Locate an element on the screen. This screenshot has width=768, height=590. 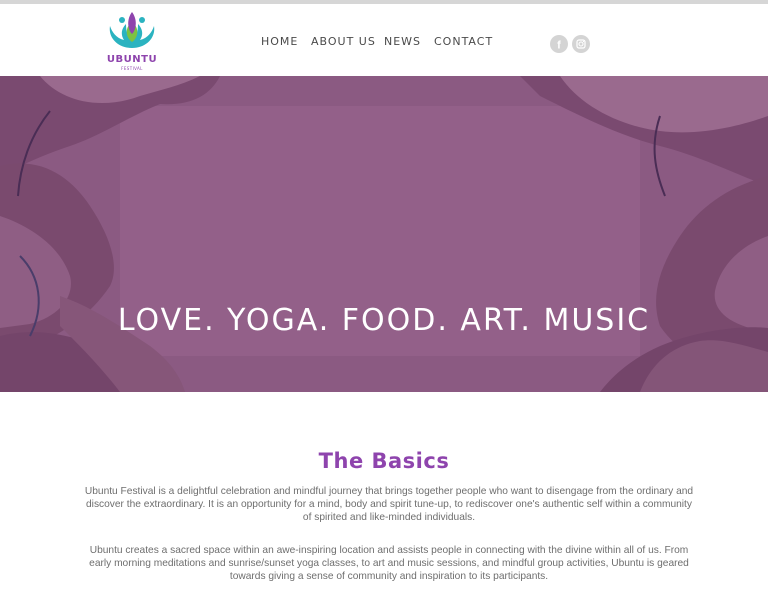
main-nav: HOME ABOUT US NEWS CONTACT is located at coordinates (384, 42).